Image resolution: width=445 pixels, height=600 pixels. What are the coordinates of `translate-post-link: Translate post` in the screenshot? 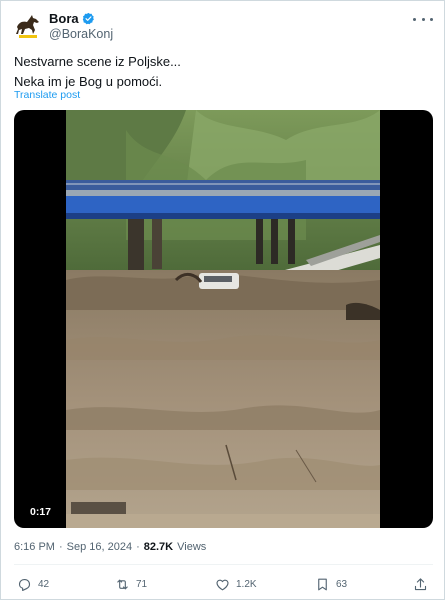 It's located at (47, 95).